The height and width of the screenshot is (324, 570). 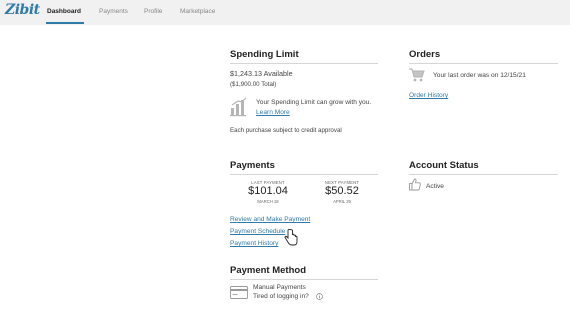 What do you see at coordinates (435, 186) in the screenshot?
I see `account-status-value: Active` at bounding box center [435, 186].